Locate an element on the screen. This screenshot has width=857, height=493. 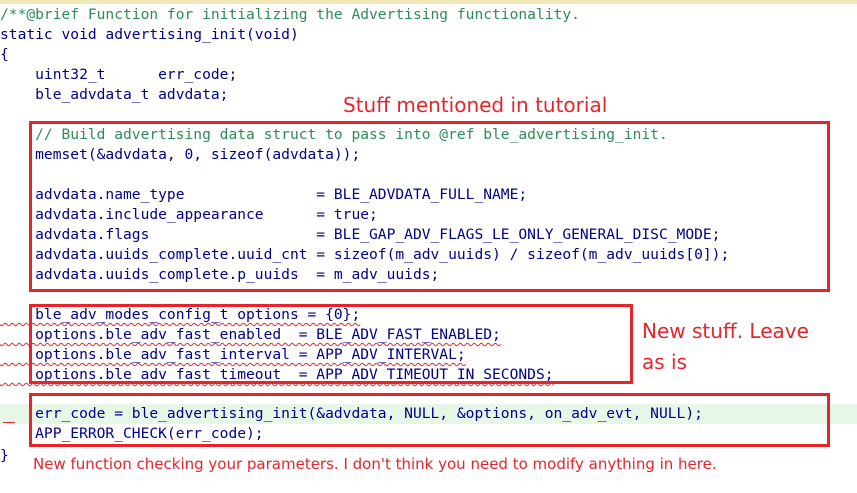
code-line-close-brace: } is located at coordinates (4, 455).